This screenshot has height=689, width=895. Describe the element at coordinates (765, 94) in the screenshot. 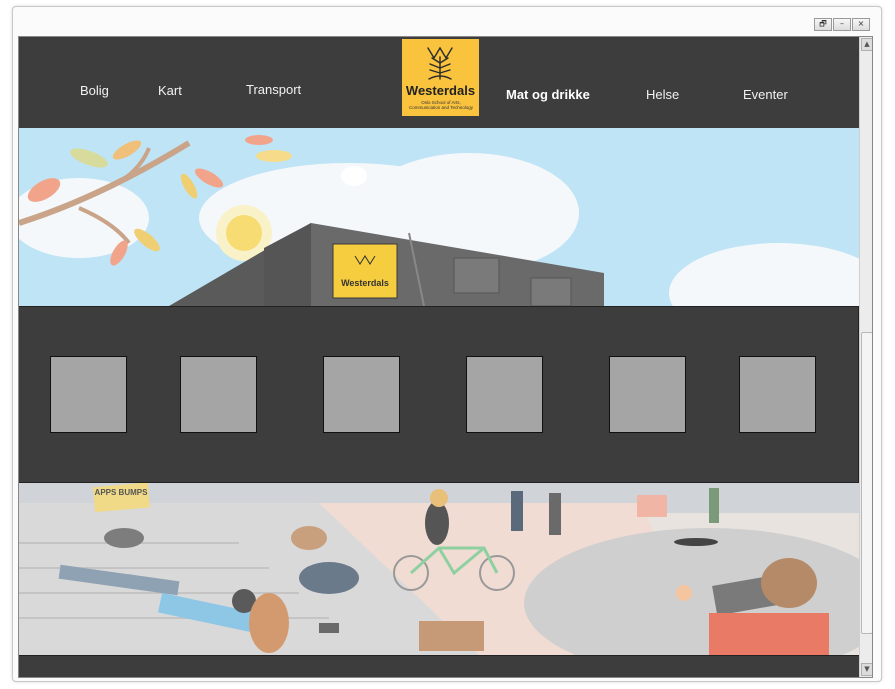

I see `nav-item-eventer: Eventer` at that location.